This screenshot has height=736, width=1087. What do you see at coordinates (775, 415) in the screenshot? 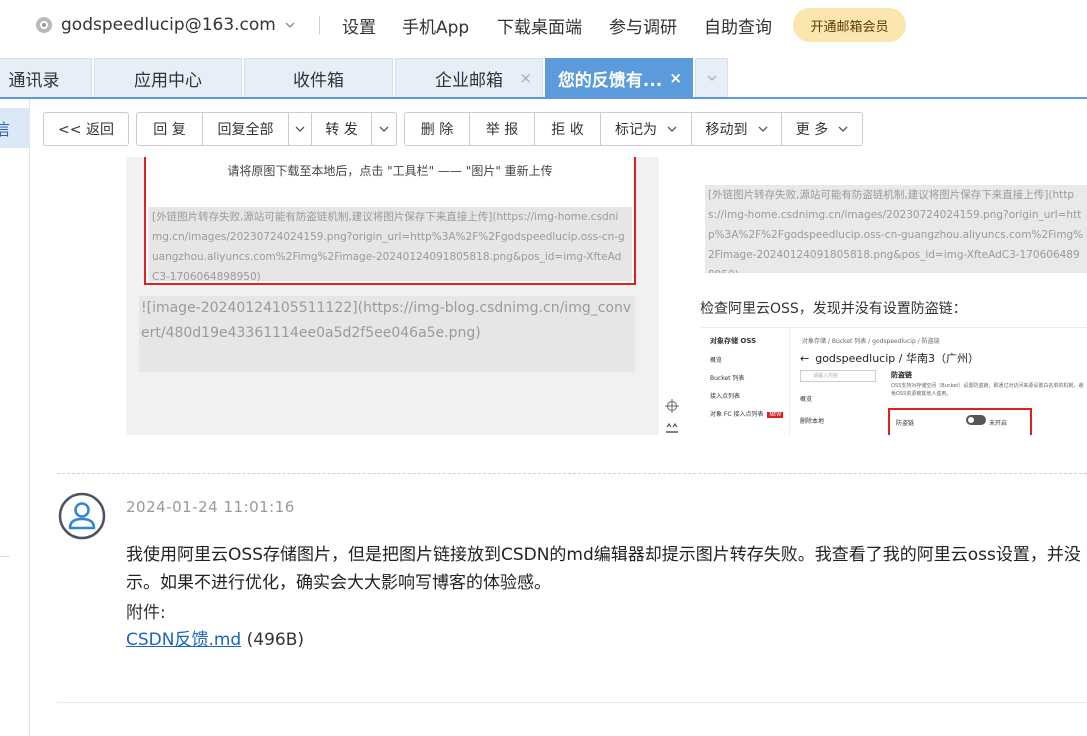
I see `new-badge: NEW` at bounding box center [775, 415].